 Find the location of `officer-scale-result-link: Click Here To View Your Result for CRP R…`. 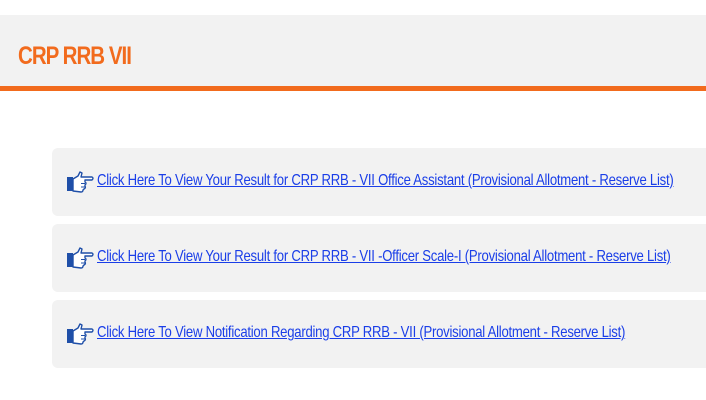

officer-scale-result-link: Click Here To View Your Result for CRP R… is located at coordinates (384, 257).